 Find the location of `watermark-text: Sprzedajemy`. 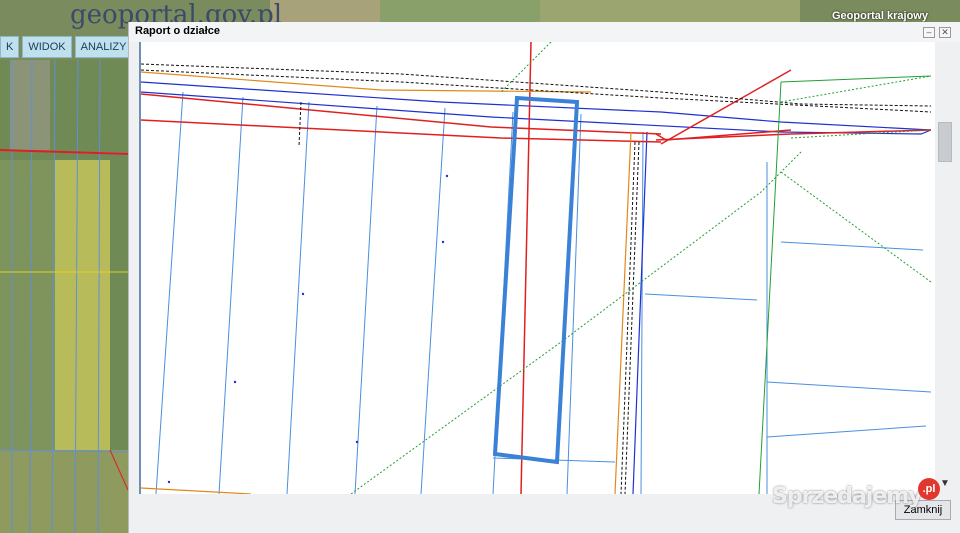

watermark-text: Sprzedajemy is located at coordinates (847, 496).